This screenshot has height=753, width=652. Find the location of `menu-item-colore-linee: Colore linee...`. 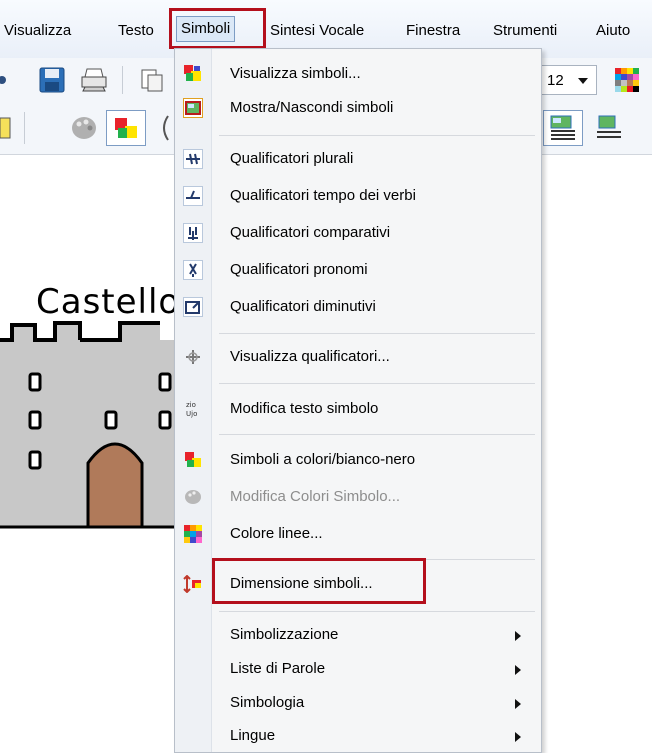

menu-item-colore-linee: Colore linee... is located at coordinates (358, 534).